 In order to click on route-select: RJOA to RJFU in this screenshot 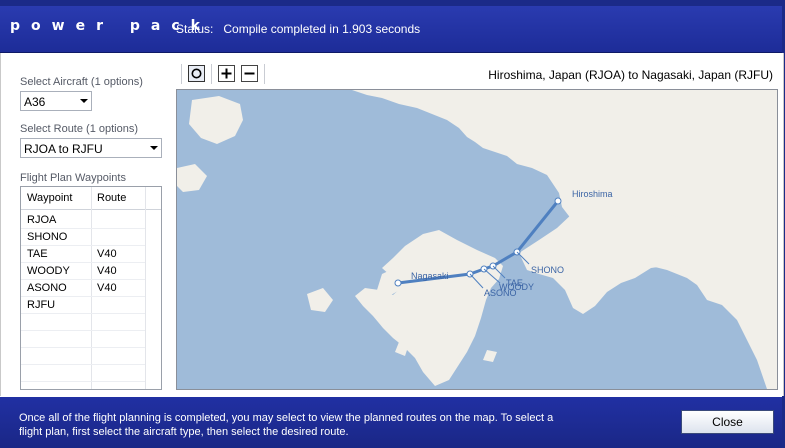, I will do `click(91, 148)`.